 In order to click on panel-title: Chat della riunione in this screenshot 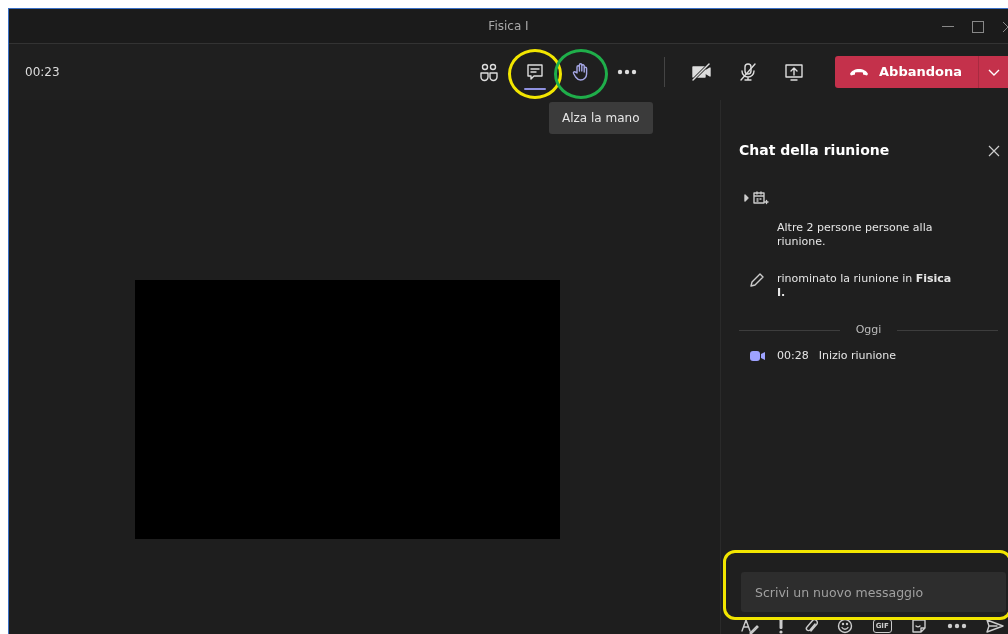, I will do `click(814, 150)`.